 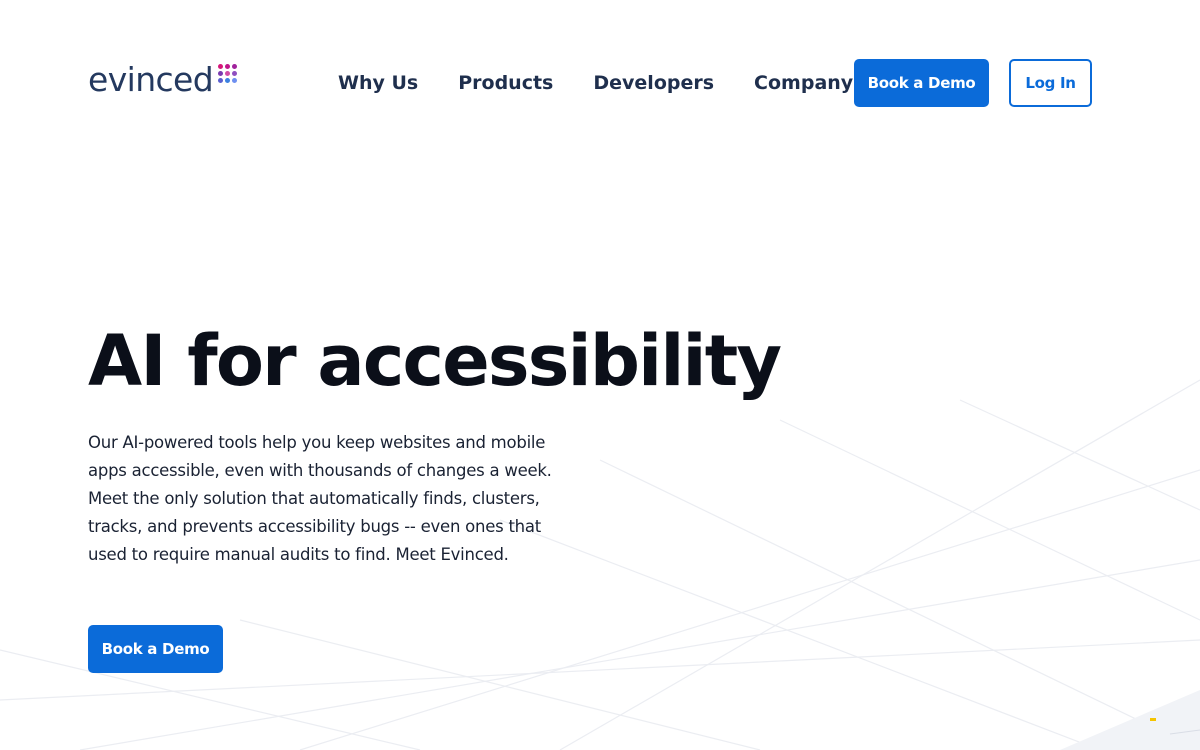 I want to click on main-nav: Why Us Products Developers Company, so click(x=595, y=83).